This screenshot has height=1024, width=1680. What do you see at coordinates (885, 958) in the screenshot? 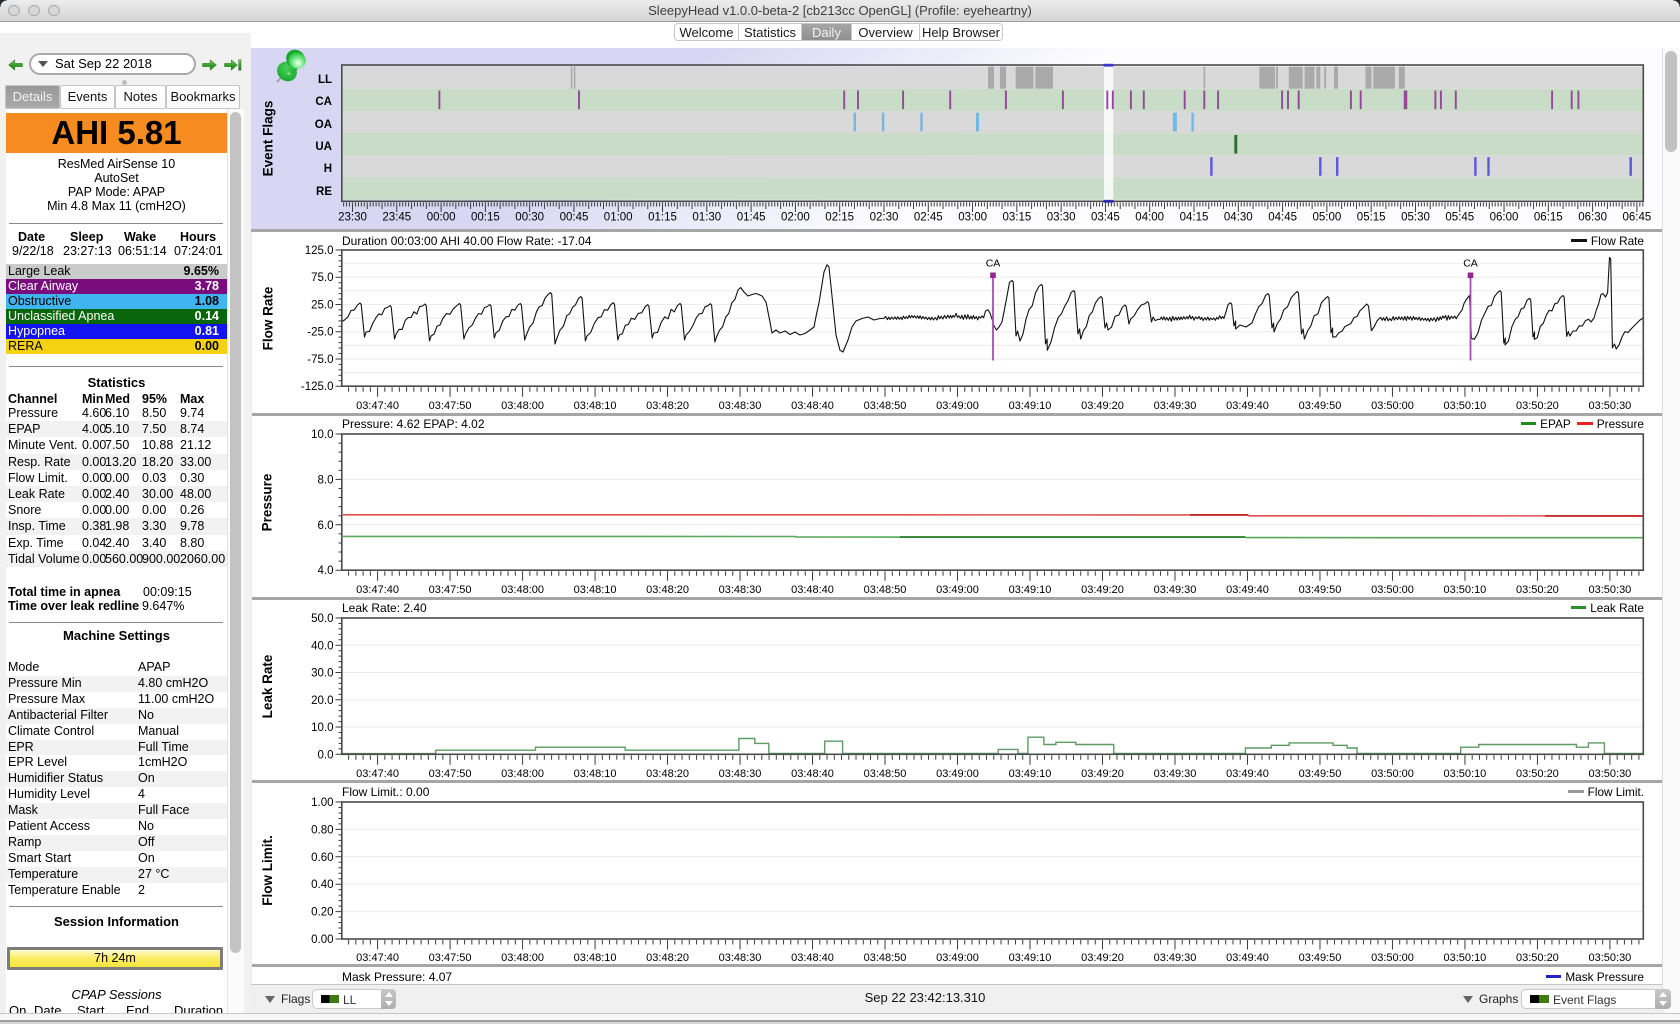
I see `svg-text: 03:48:50` at bounding box center [885, 958].